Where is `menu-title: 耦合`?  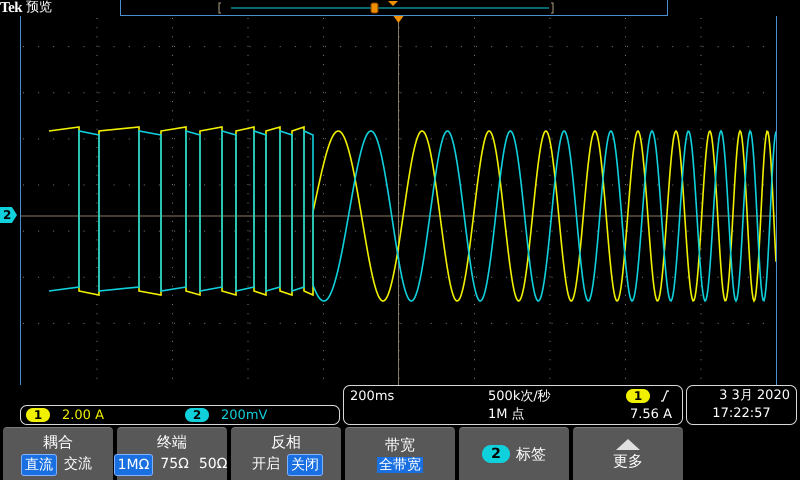
menu-title: 耦合 is located at coordinates (58, 442).